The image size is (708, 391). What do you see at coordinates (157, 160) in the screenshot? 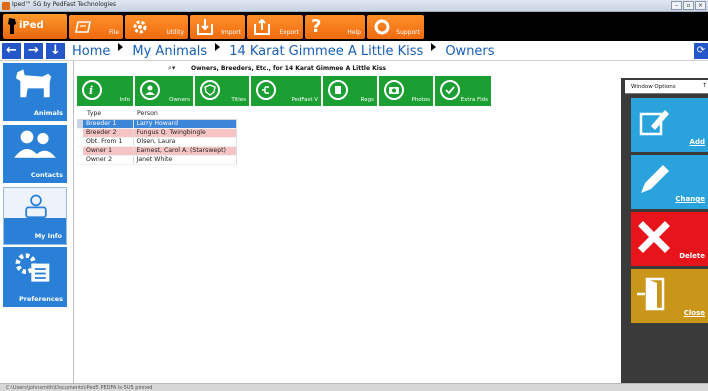
I see `table-row: Owner 2 Janet White` at bounding box center [157, 160].